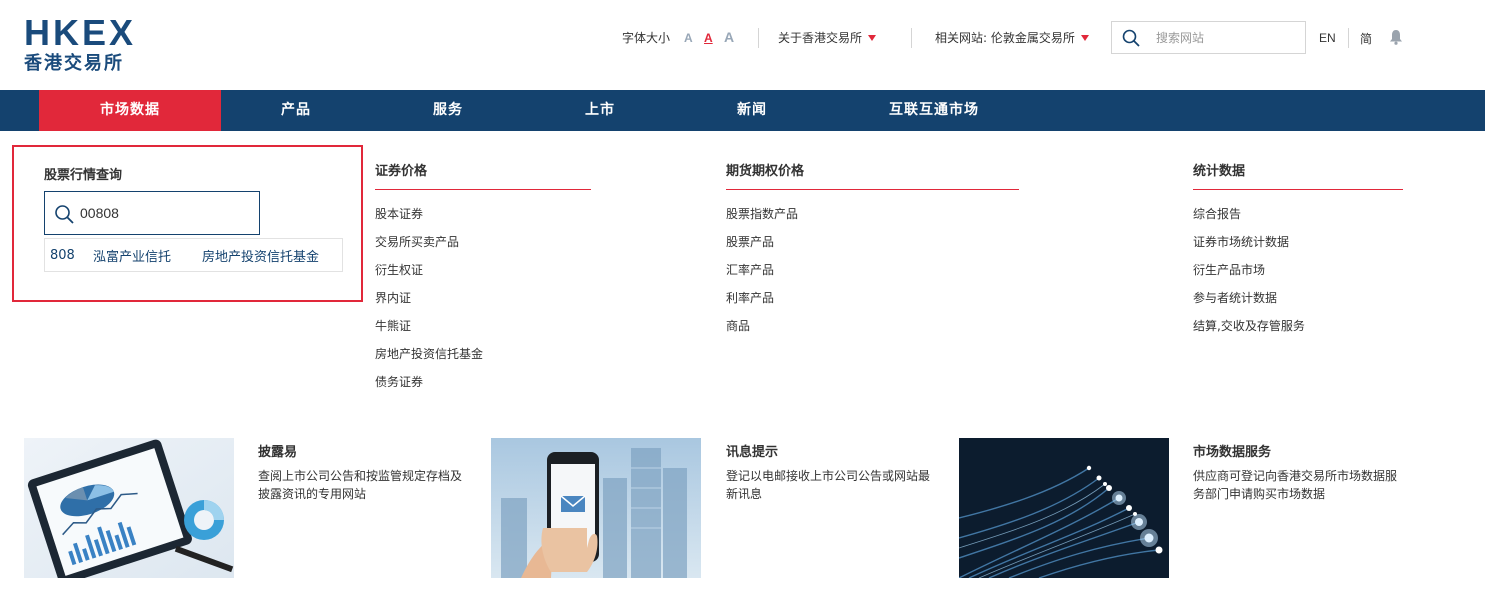 The height and width of the screenshot is (607, 1485). What do you see at coordinates (132, 257) in the screenshot?
I see `suggestion-name: 泓富产业信托` at bounding box center [132, 257].